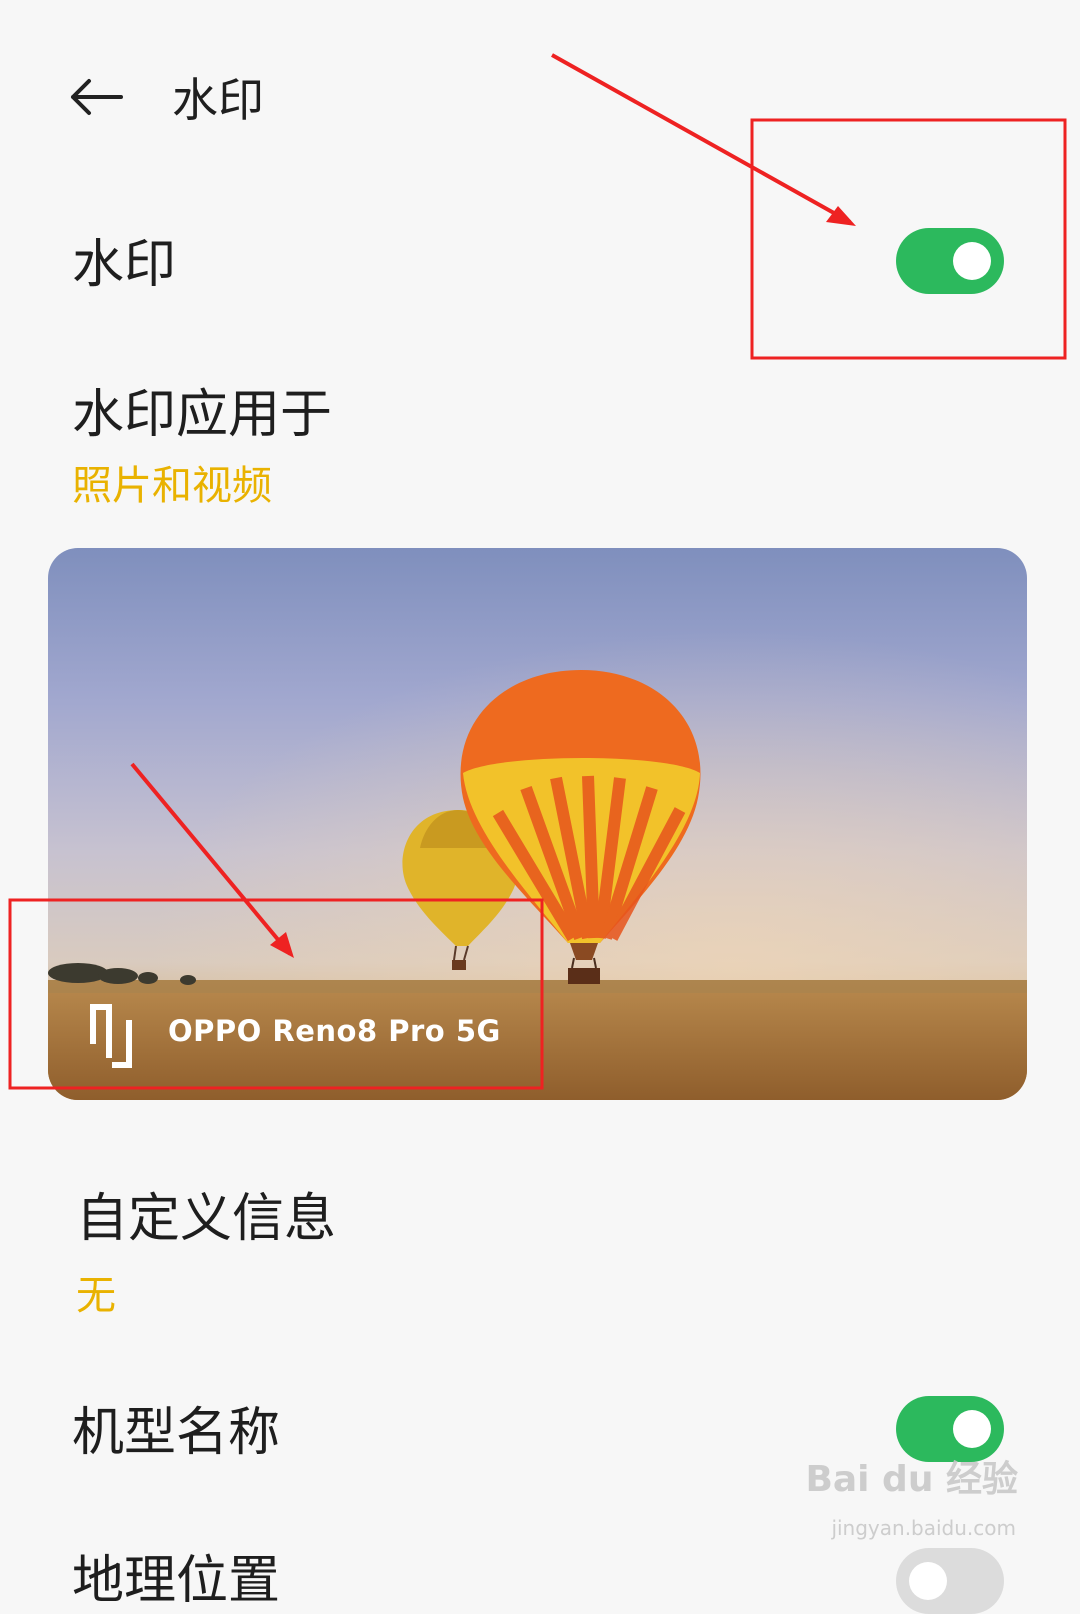  I want to click on custom-info-value: 无, so click(96, 1296).